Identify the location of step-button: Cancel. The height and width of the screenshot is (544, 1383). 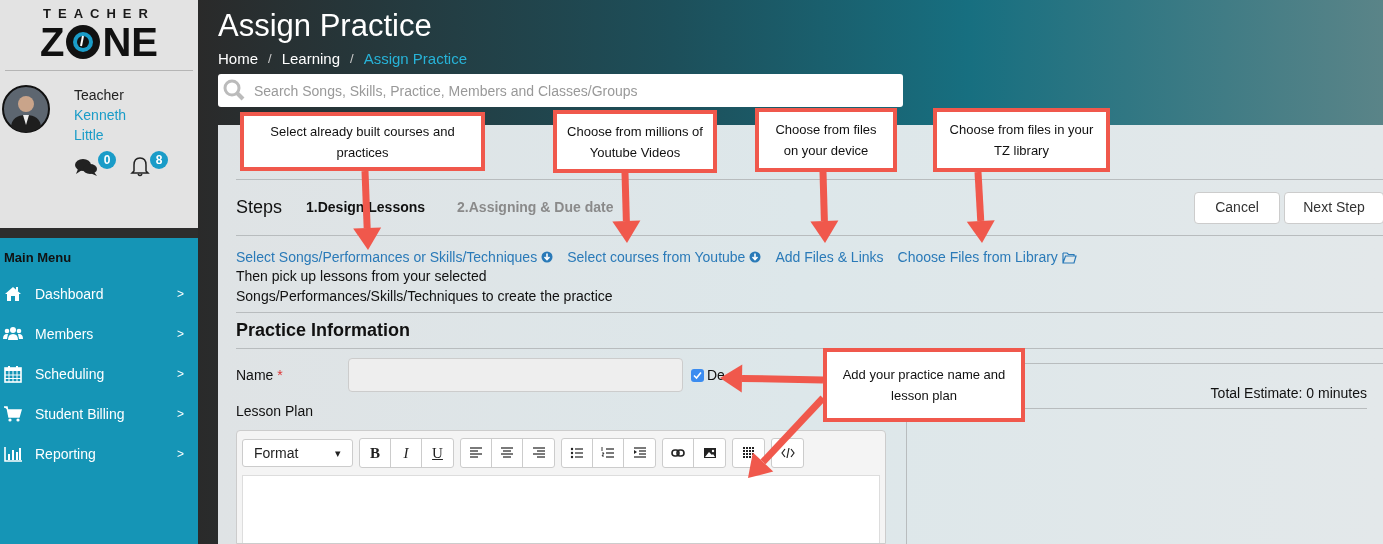
(1237, 207).